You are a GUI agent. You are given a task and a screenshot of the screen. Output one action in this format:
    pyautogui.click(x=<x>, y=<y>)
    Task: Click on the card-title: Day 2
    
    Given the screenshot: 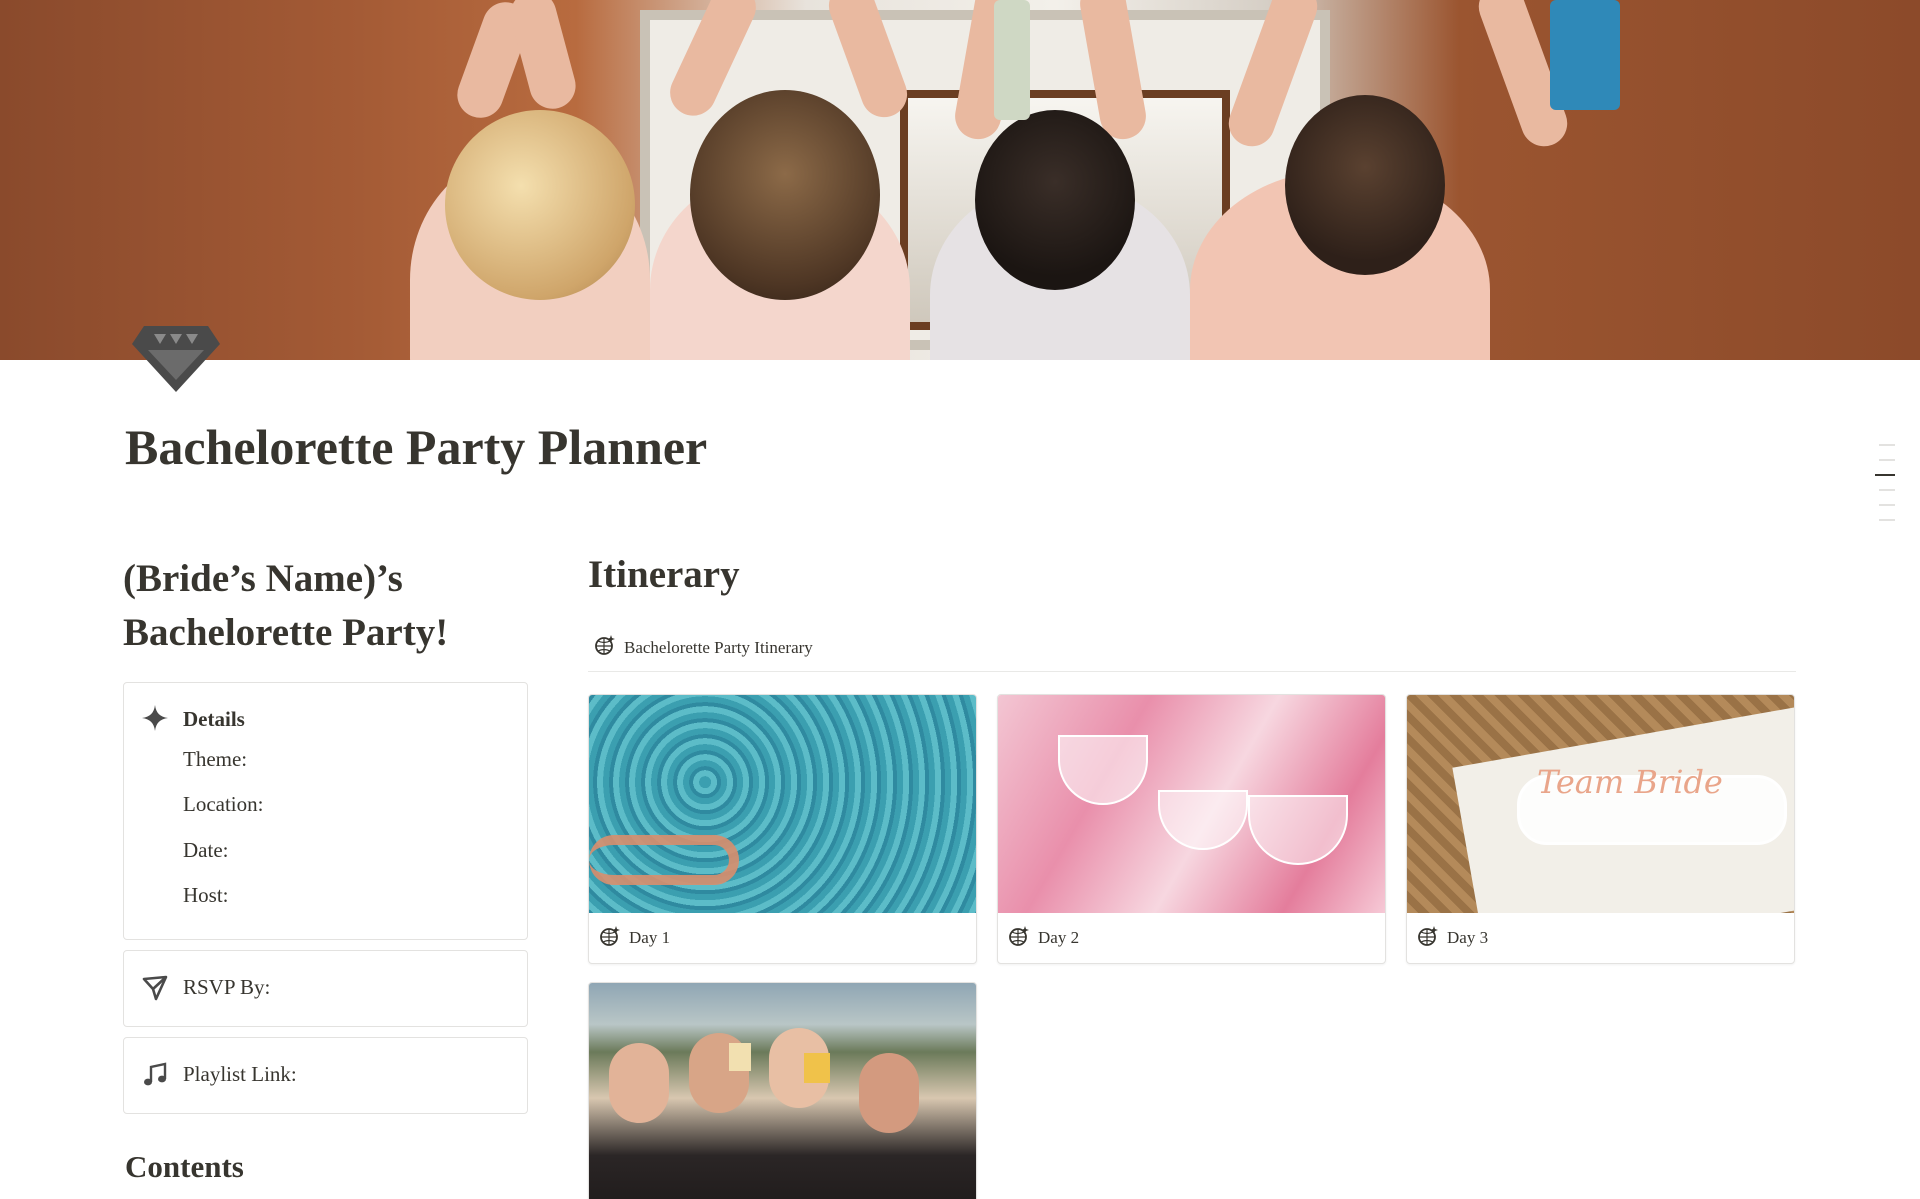 What is the action you would take?
    pyautogui.click(x=1059, y=937)
    